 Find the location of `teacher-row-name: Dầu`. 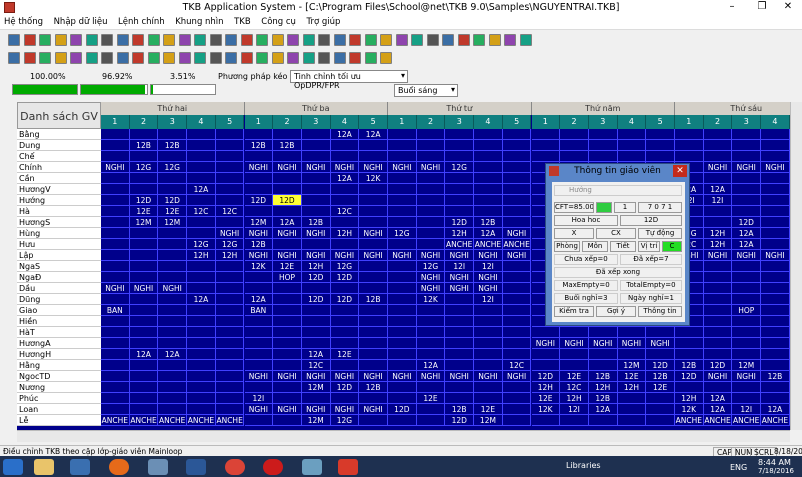

teacher-row-name: Dầu is located at coordinates (59, 288).